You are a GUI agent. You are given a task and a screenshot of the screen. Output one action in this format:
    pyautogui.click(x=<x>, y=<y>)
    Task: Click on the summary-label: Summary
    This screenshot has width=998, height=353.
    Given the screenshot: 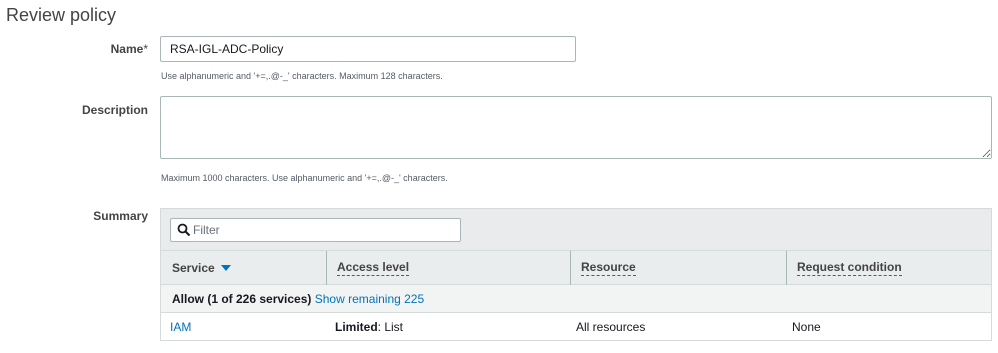 What is the action you would take?
    pyautogui.click(x=120, y=216)
    